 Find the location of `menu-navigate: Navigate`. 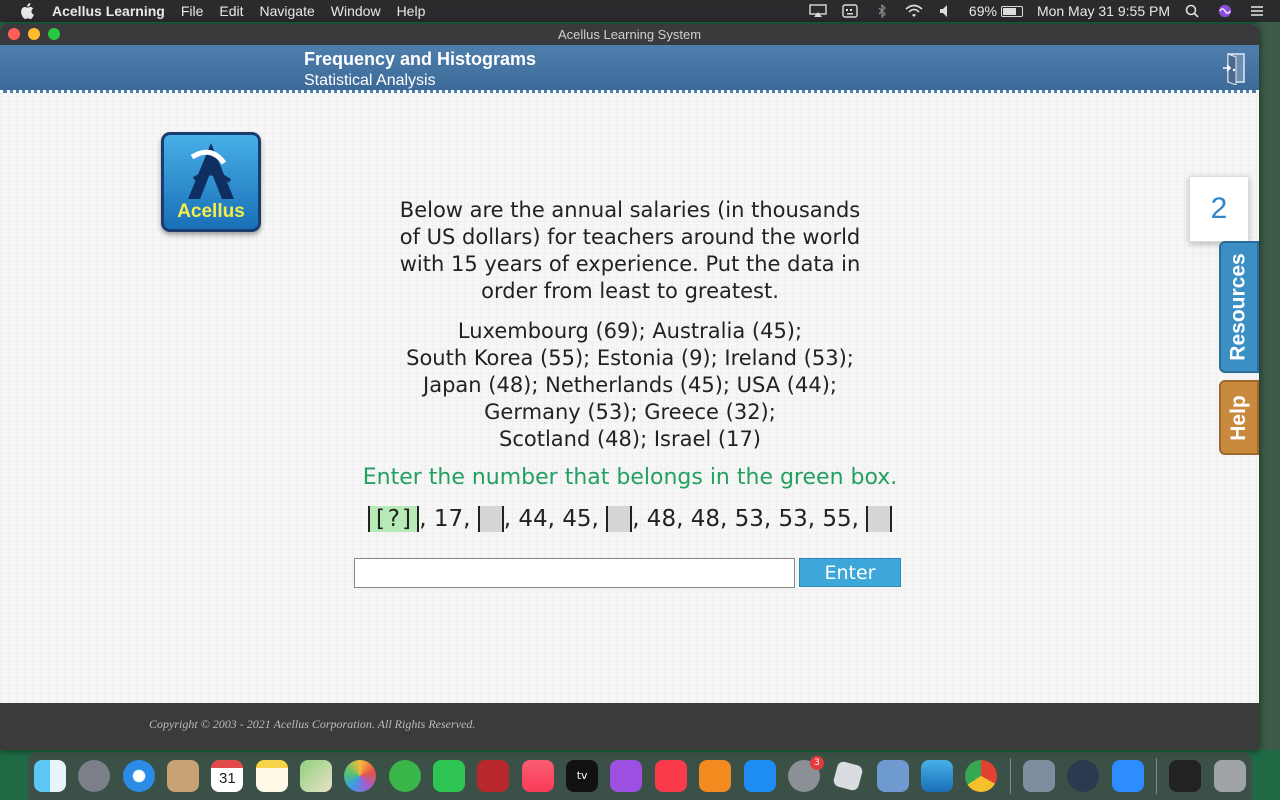

menu-navigate: Navigate is located at coordinates (287, 11).